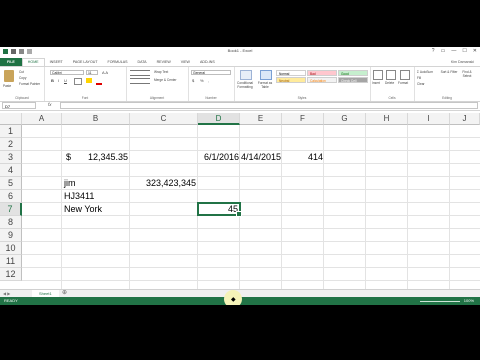  Describe the element at coordinates (11, 222) in the screenshot. I see `row-header-8: 8` at that location.